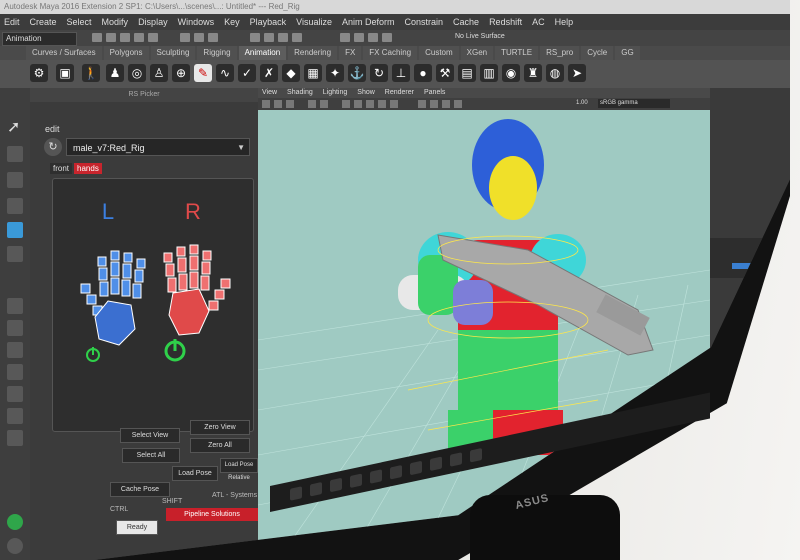 The width and height of the screenshot is (800, 560). What do you see at coordinates (582, 103) in the screenshot?
I see `exposure-field: 1.00` at bounding box center [582, 103].